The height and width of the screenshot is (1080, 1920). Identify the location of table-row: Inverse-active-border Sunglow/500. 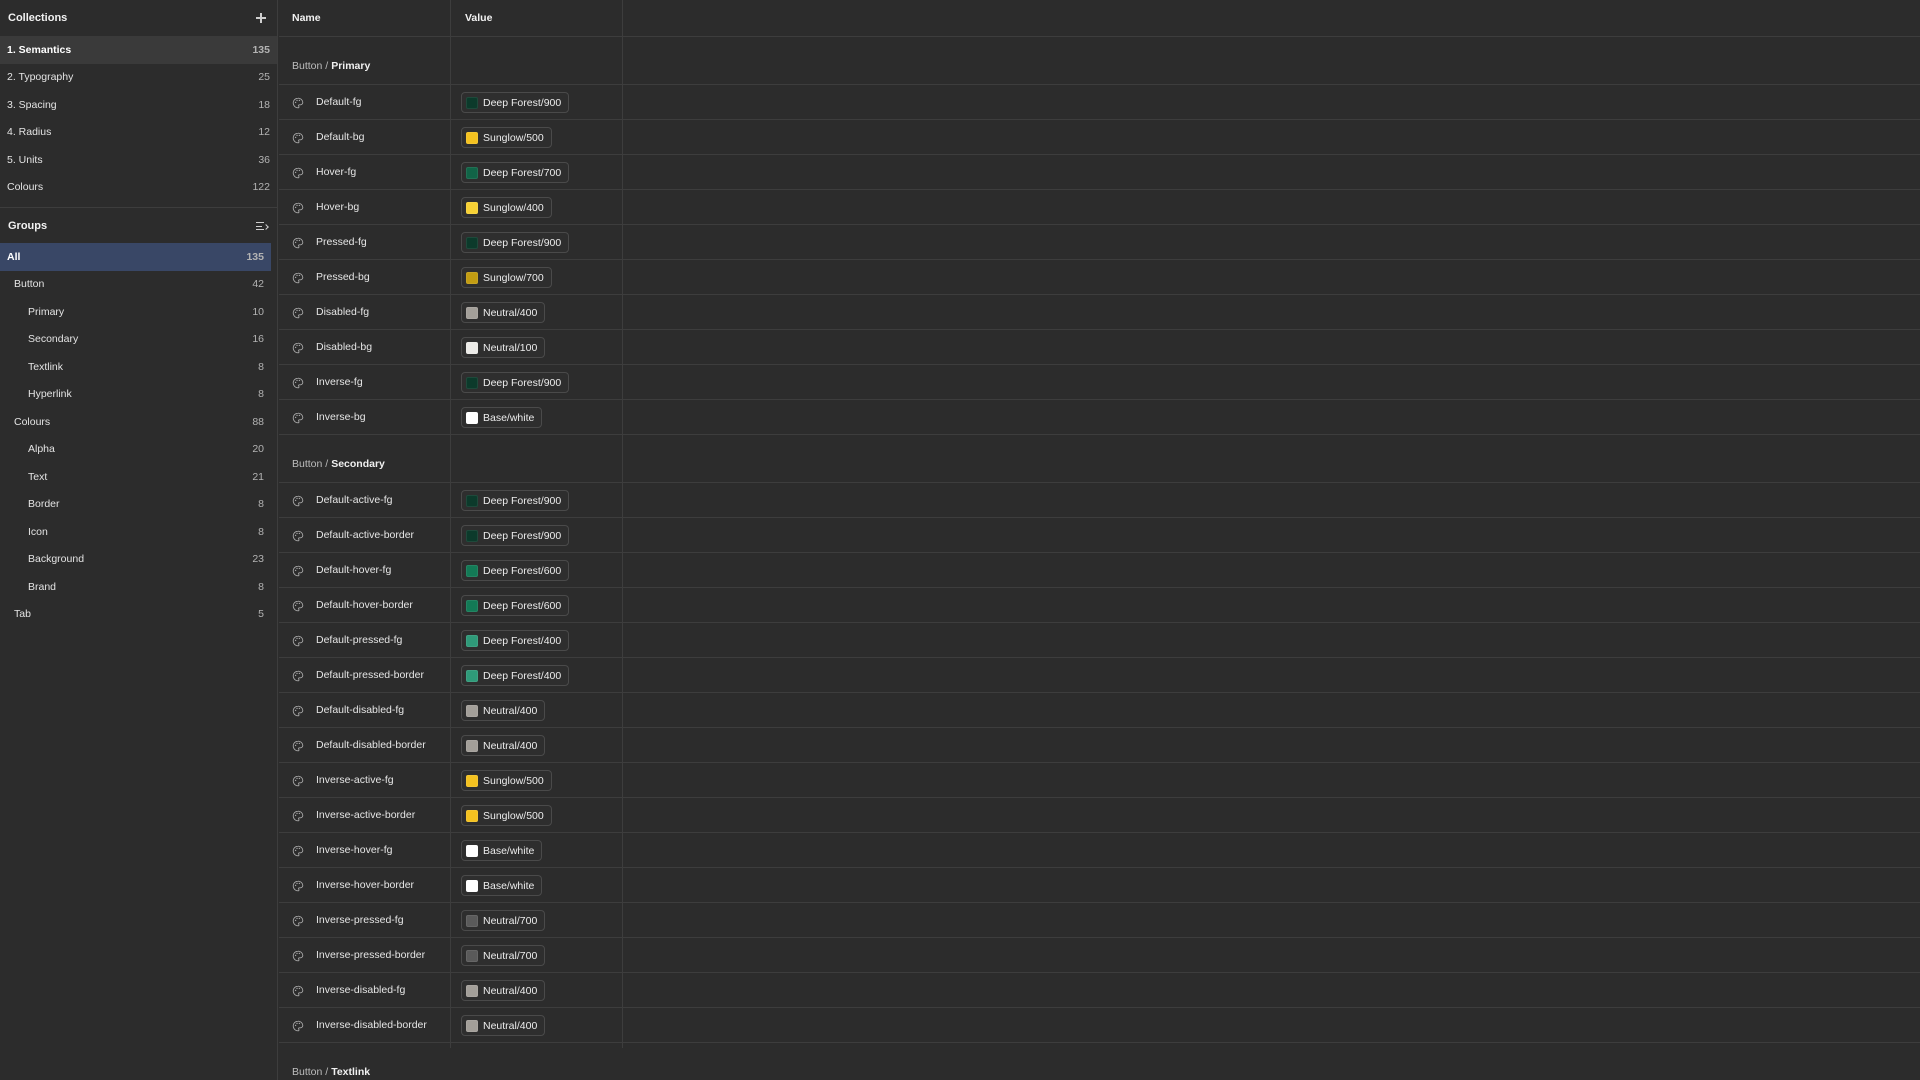
(1099, 815).